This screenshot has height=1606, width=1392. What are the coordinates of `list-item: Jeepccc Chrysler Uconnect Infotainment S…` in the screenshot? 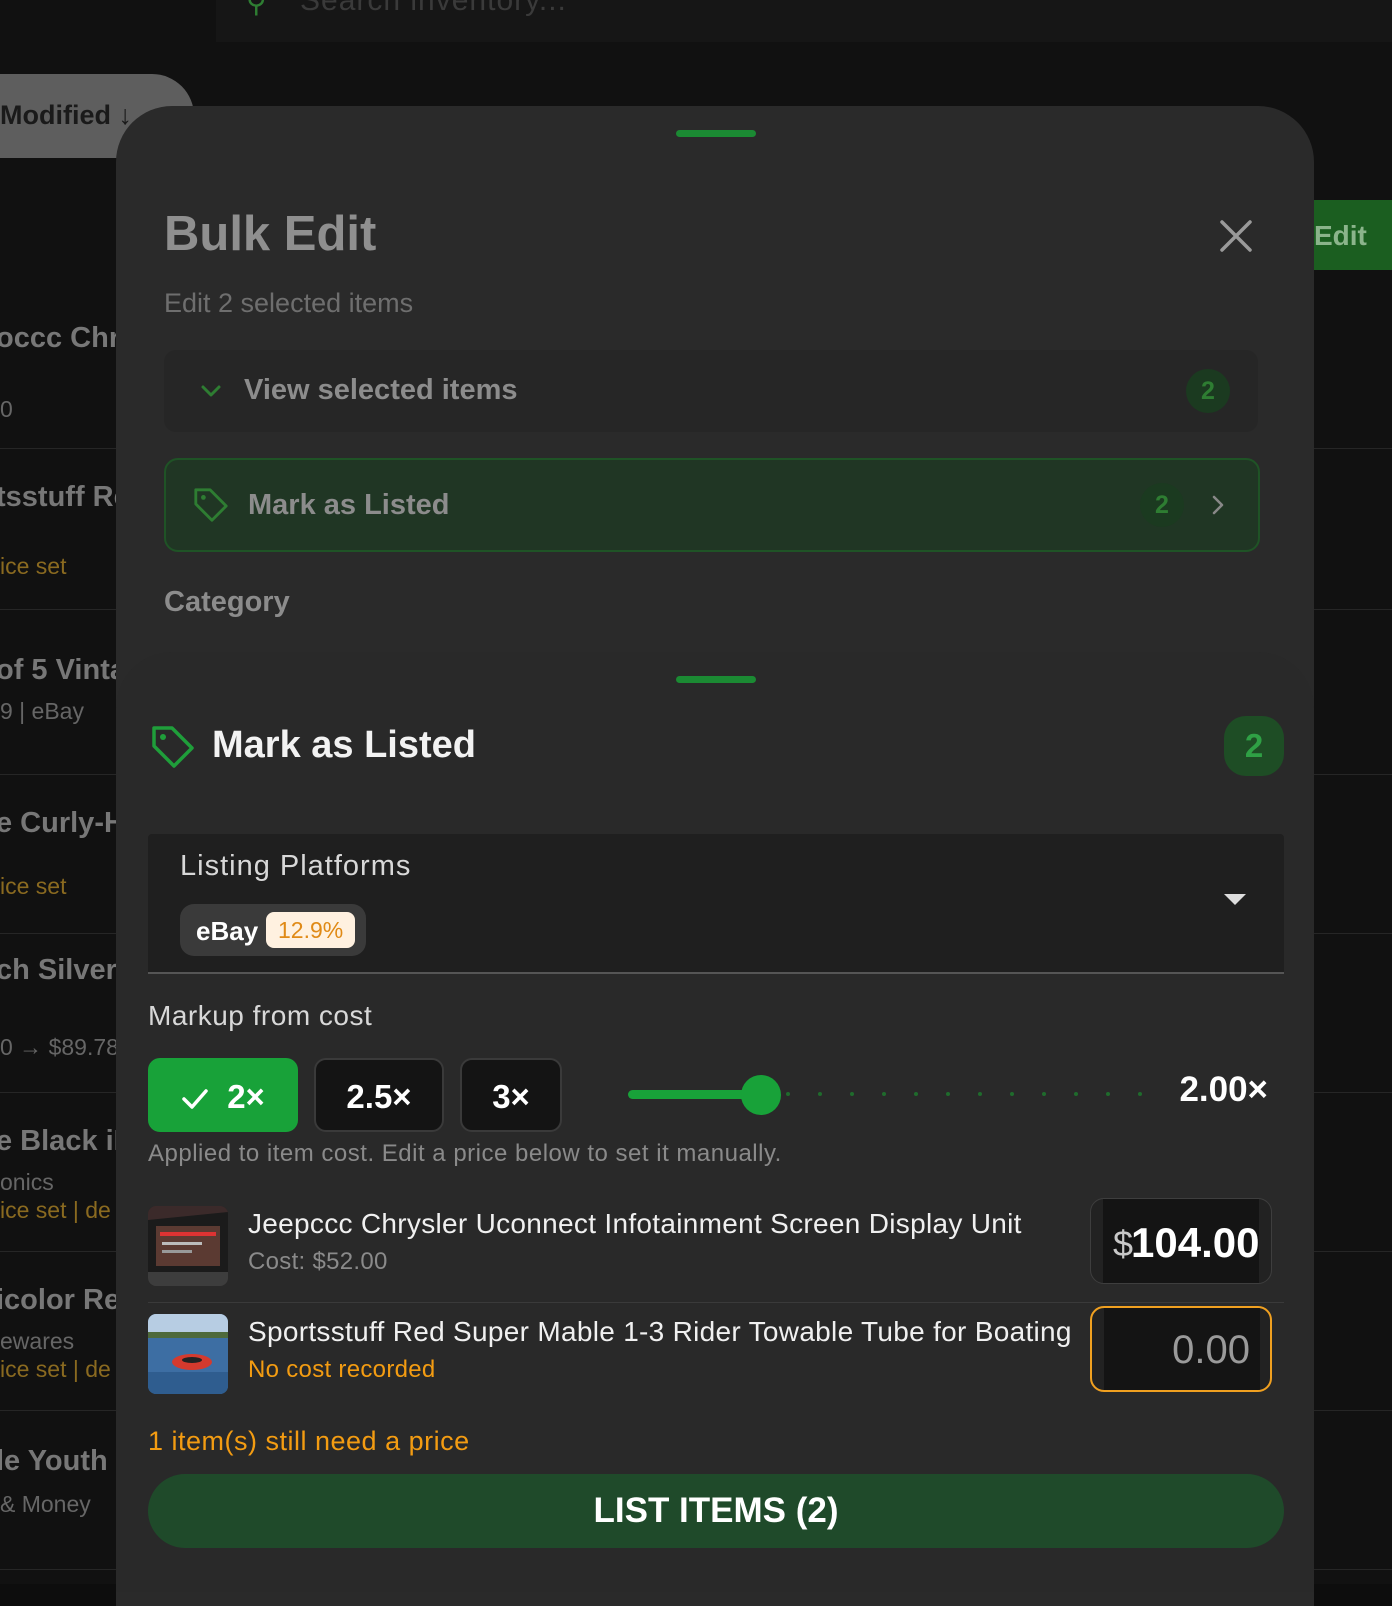 It's located at (716, 1249).